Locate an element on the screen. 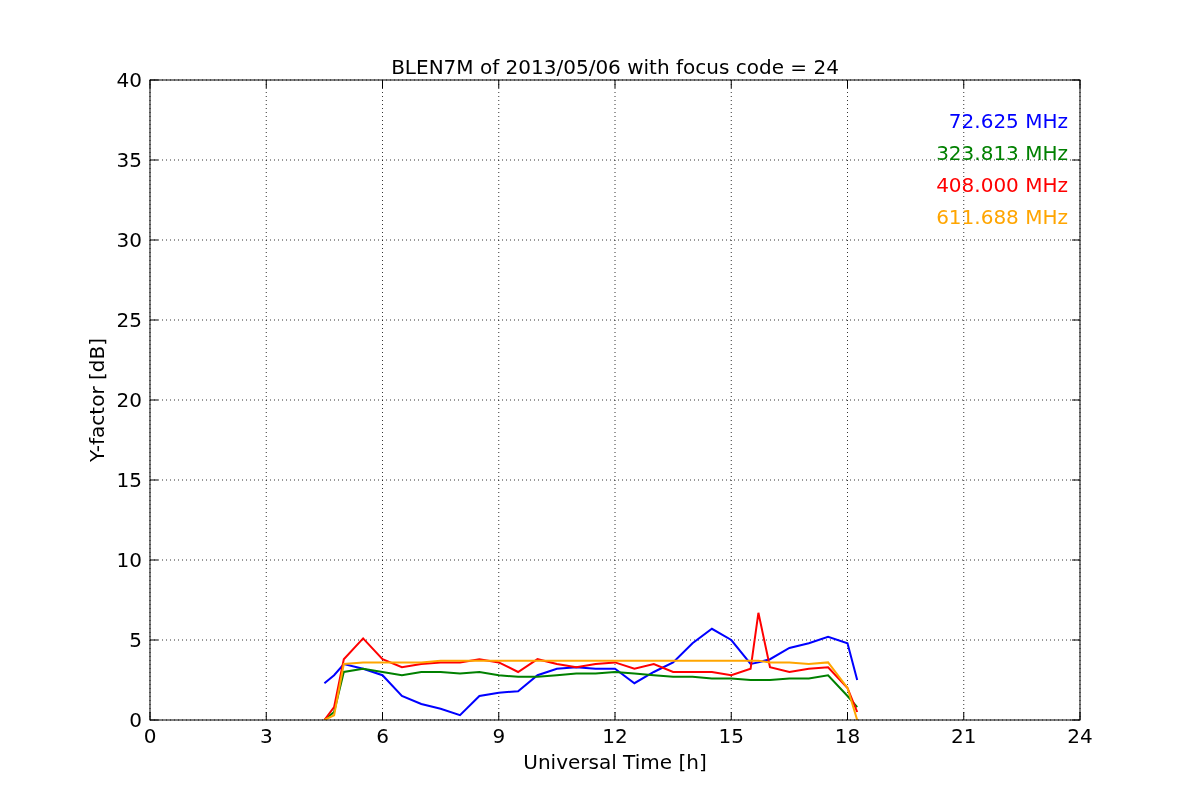  tick-label: 40 is located at coordinates (129, 80).